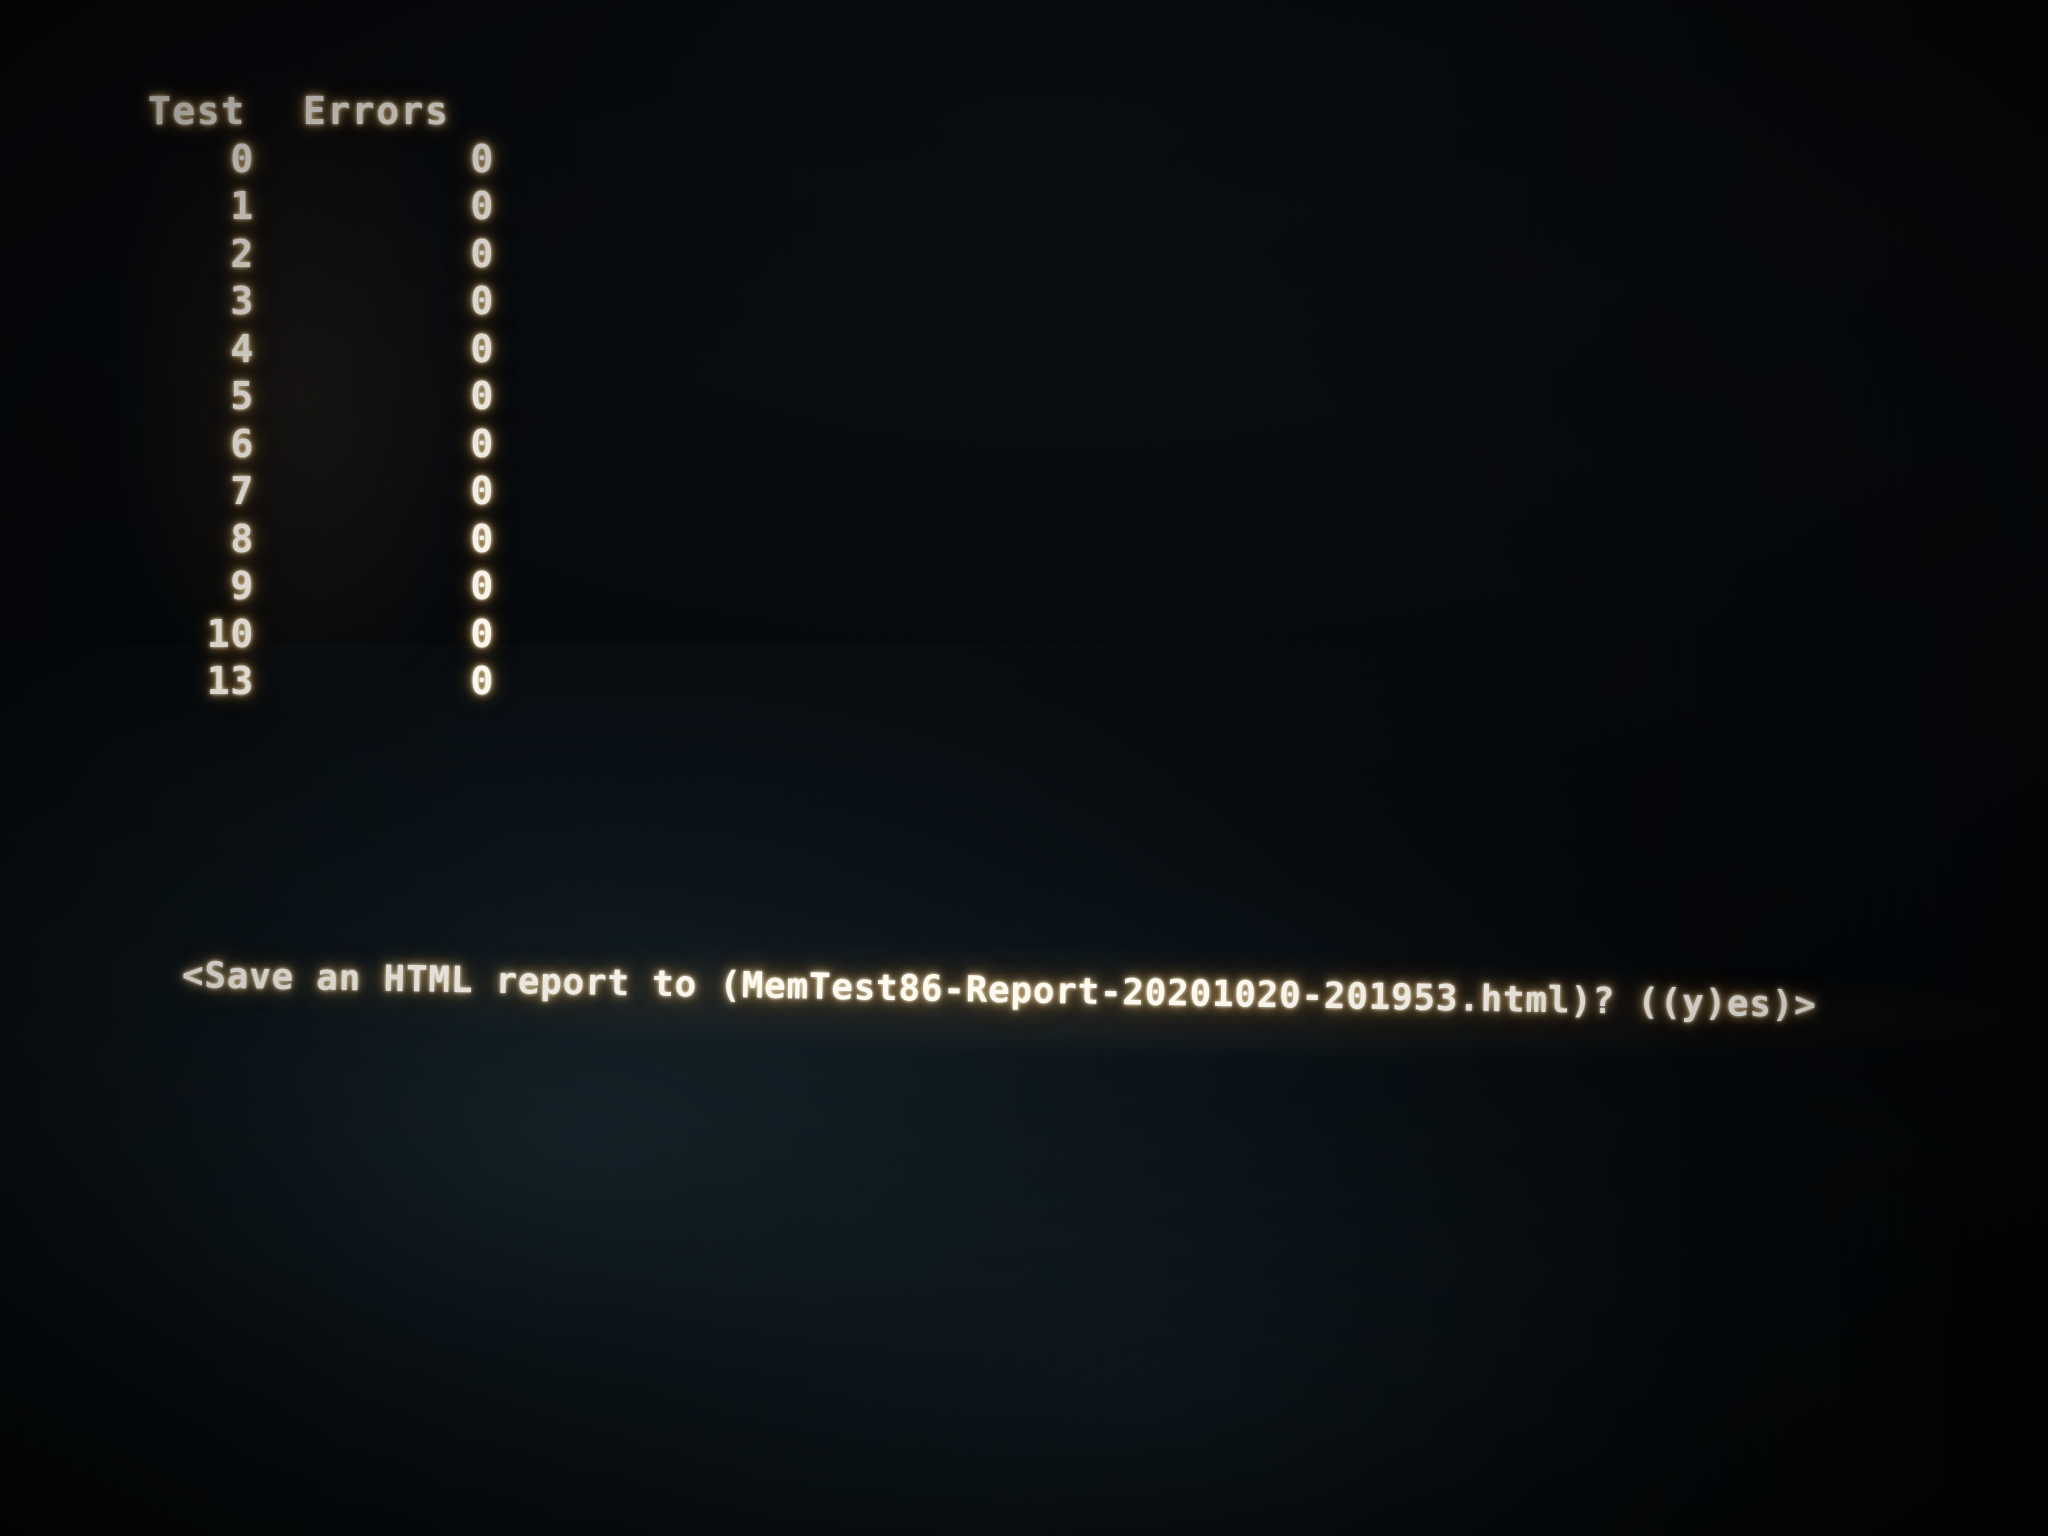  What do you see at coordinates (321, 302) in the screenshot?
I see `table-row: 30` at bounding box center [321, 302].